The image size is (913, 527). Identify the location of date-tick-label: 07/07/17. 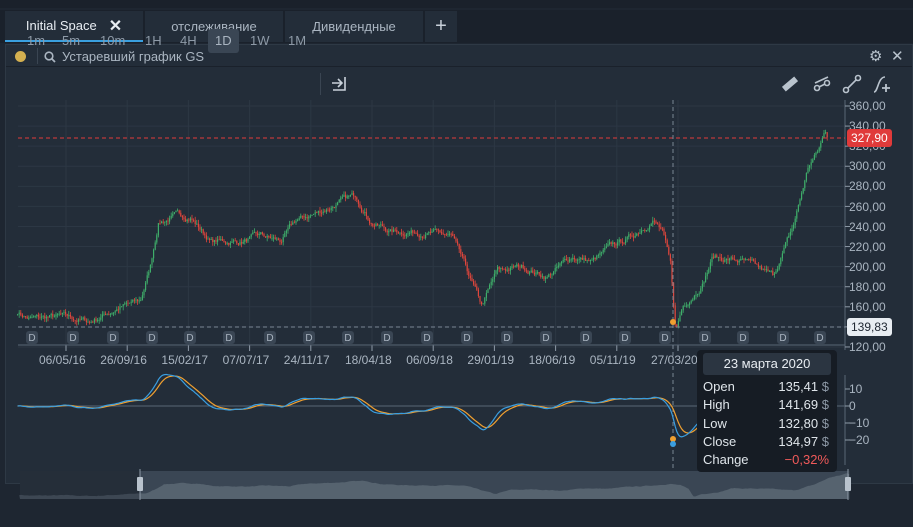
(246, 360).